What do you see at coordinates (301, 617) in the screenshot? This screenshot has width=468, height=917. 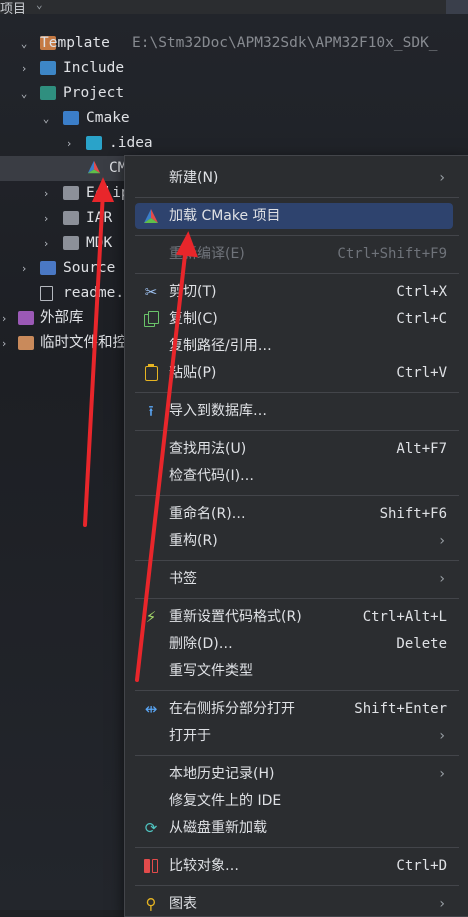 I see `menu-item-reformat: ⚡ 重新设置代码格式(R) Ctrl+Alt+L` at bounding box center [301, 617].